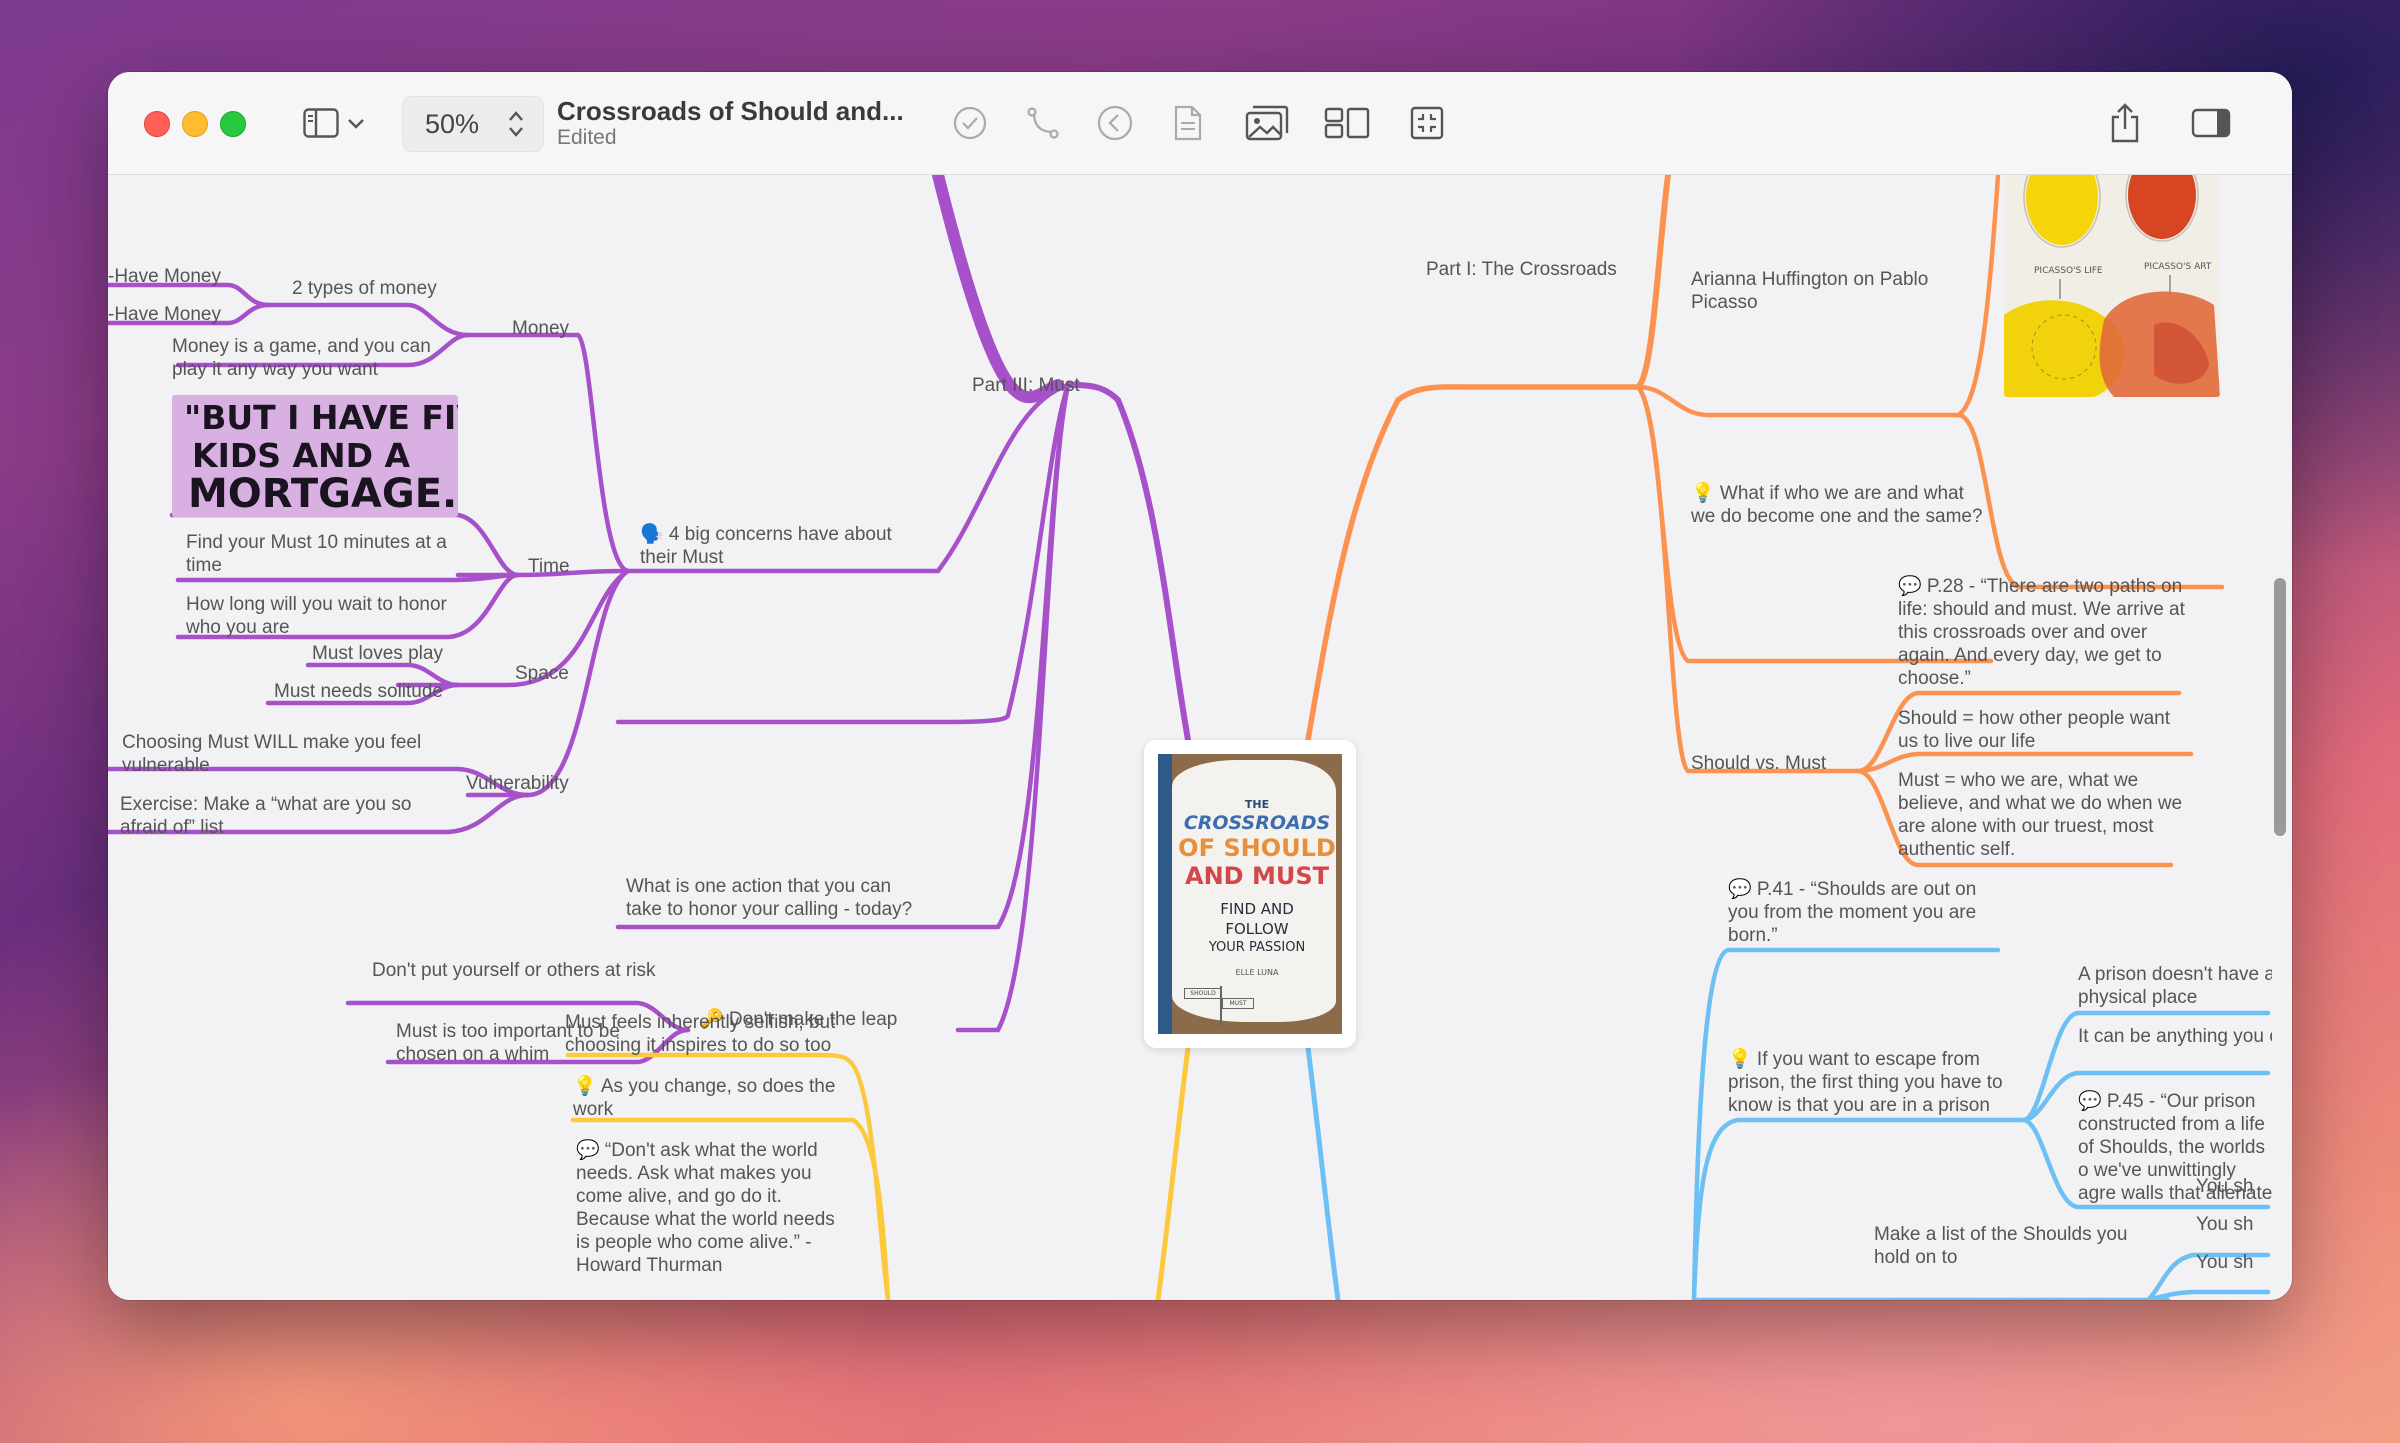 The height and width of the screenshot is (1443, 2400). I want to click on zoom-control: 50%, so click(473, 124).